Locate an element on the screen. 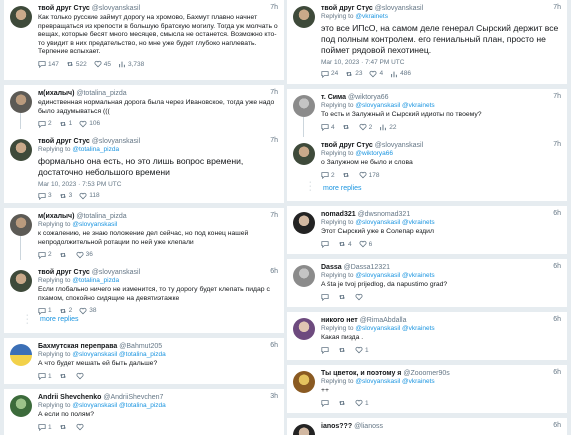 This screenshot has height=435, width=571. mention-link: @slovyanskasil @totalina_pizda is located at coordinates (118, 405).